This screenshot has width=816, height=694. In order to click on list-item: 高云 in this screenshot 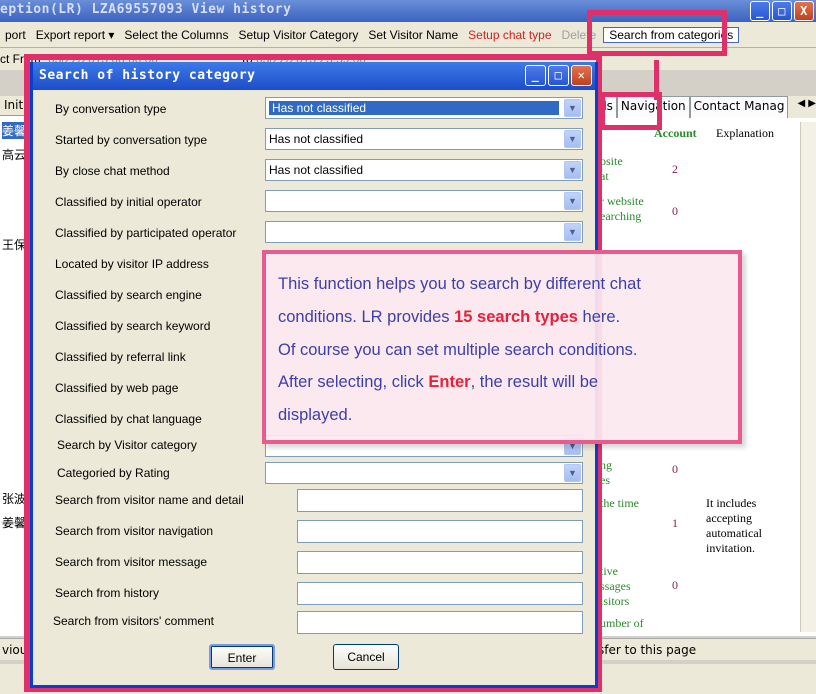, I will do `click(14, 154)`.